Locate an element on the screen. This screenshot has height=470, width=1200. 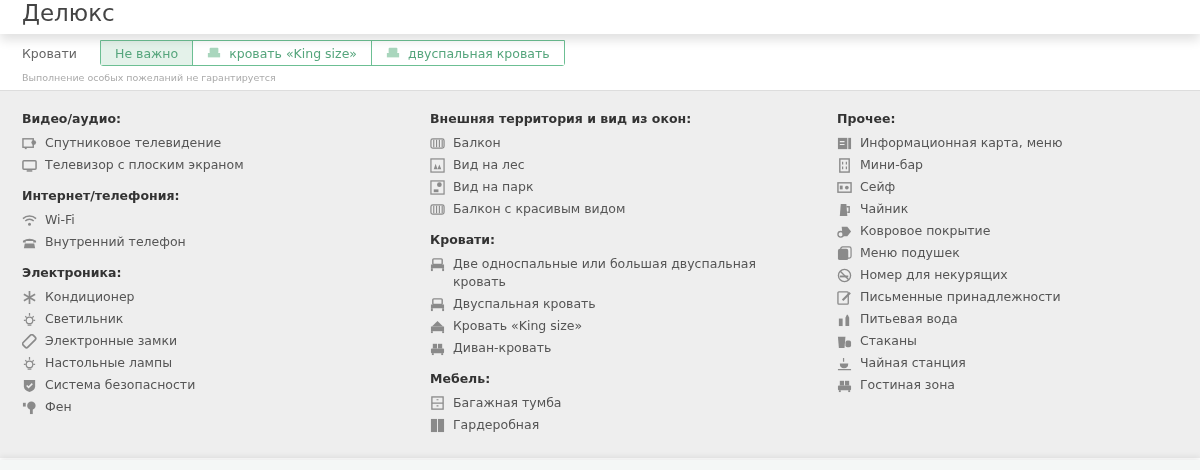
disclaimer-note: Выполнение особых пожеланий не гарантируется is located at coordinates (149, 77).